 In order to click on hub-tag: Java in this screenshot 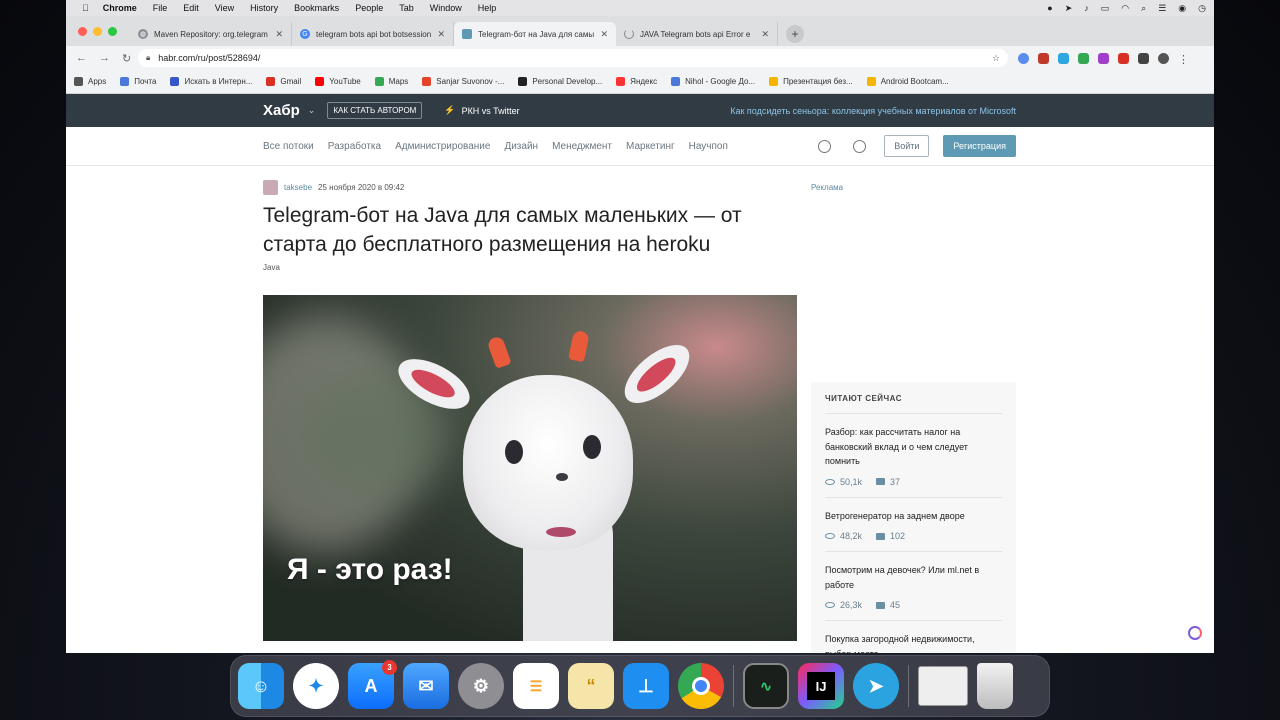, I will do `click(530, 267)`.